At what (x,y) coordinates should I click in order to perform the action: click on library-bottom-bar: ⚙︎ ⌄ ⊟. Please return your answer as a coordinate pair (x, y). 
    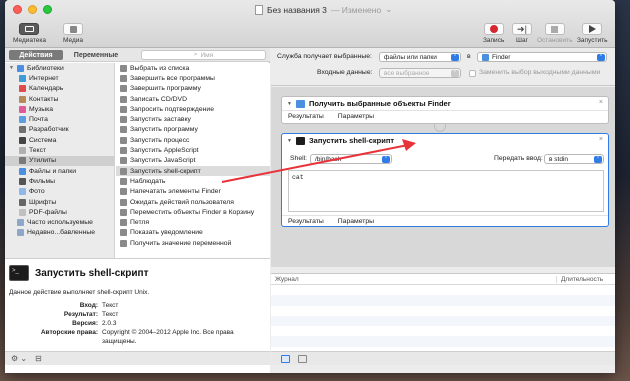
    Looking at the image, I should click on (137, 358).